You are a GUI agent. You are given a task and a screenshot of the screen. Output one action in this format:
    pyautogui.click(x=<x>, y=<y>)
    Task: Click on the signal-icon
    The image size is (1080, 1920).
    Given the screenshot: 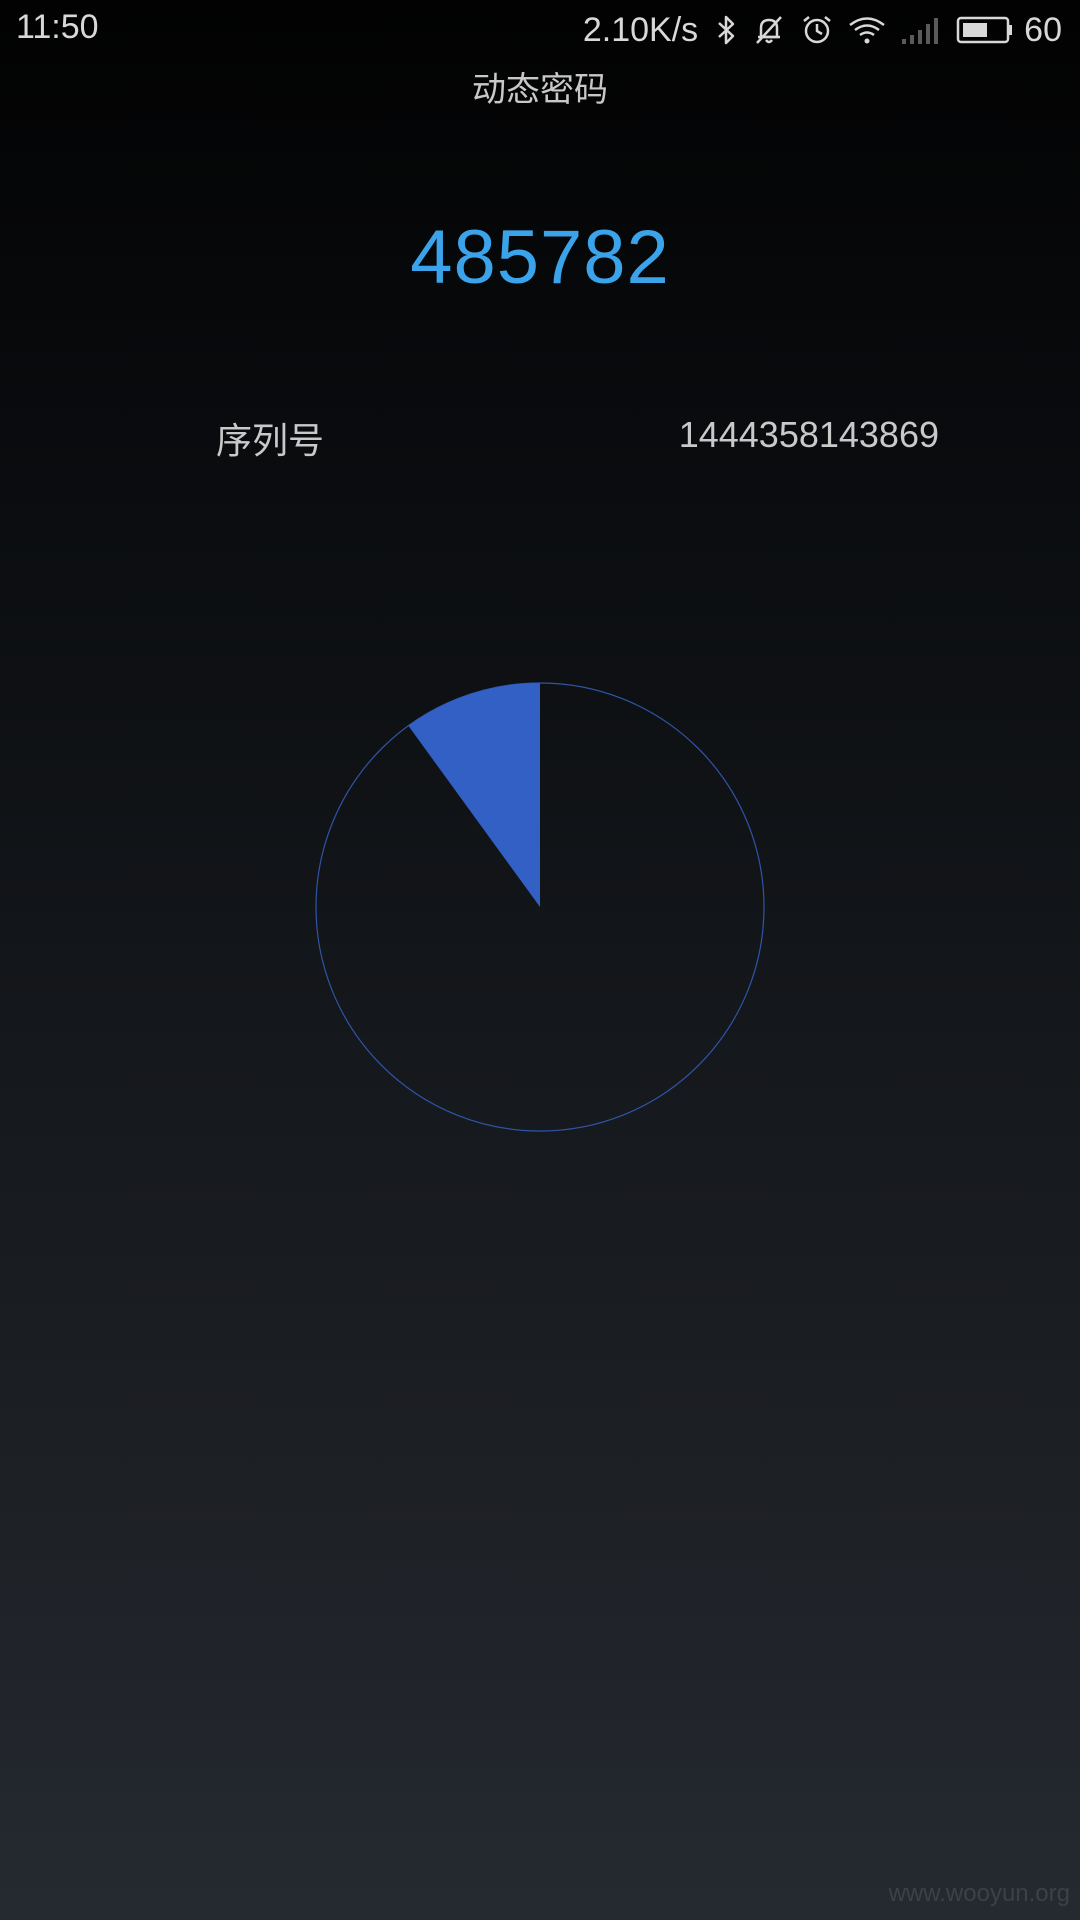 What is the action you would take?
    pyautogui.click(x=921, y=30)
    